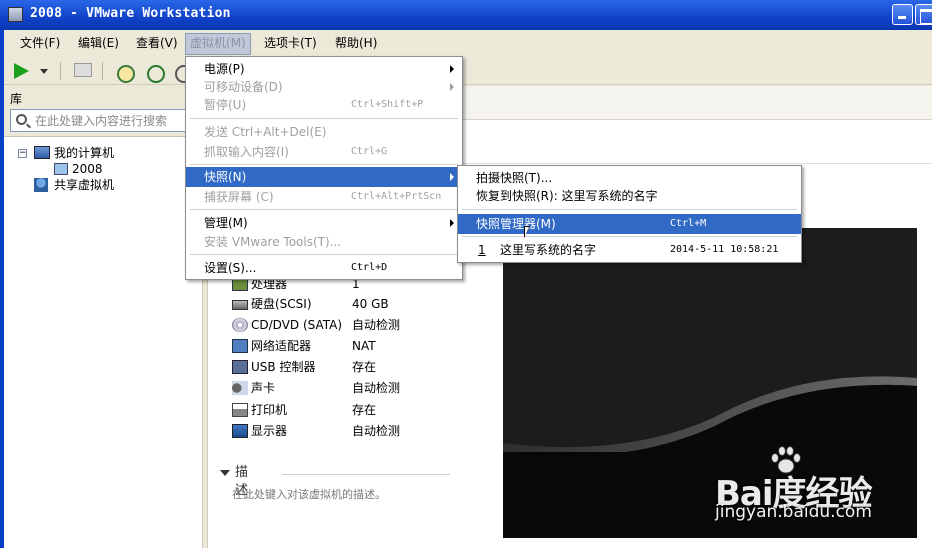 This screenshot has height=548, width=932. What do you see at coordinates (21, 119) in the screenshot?
I see `search-icon` at bounding box center [21, 119].